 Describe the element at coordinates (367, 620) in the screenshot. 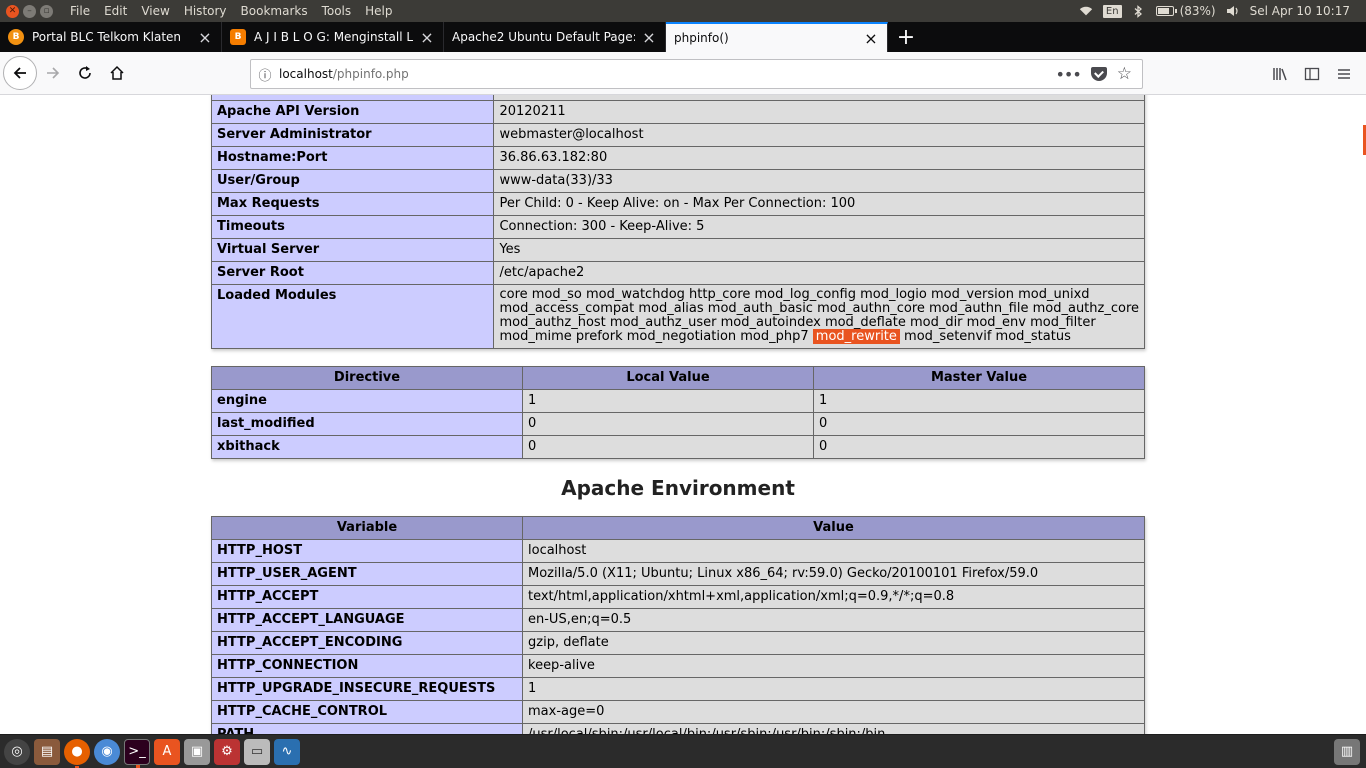

I see `env-variable: HTTP_ACCEPT_LANGUAGE` at that location.